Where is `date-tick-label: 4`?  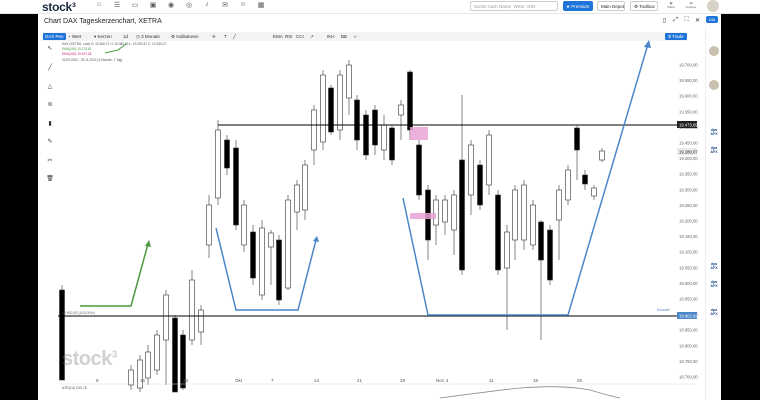
date-tick-label: 4 is located at coordinates (447, 380).